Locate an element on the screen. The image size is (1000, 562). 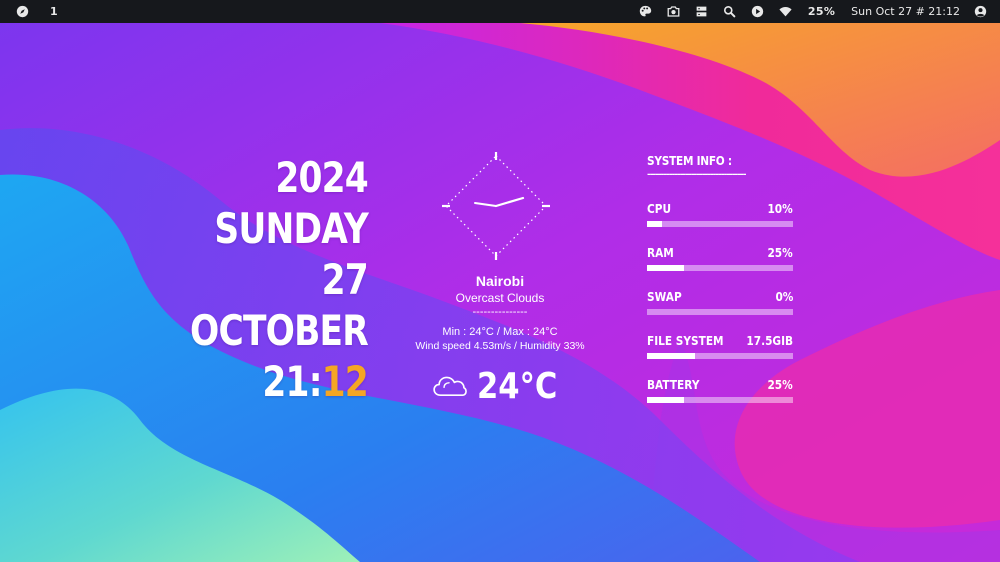
battery-row: BATTERY 25% is located at coordinates (720, 400).